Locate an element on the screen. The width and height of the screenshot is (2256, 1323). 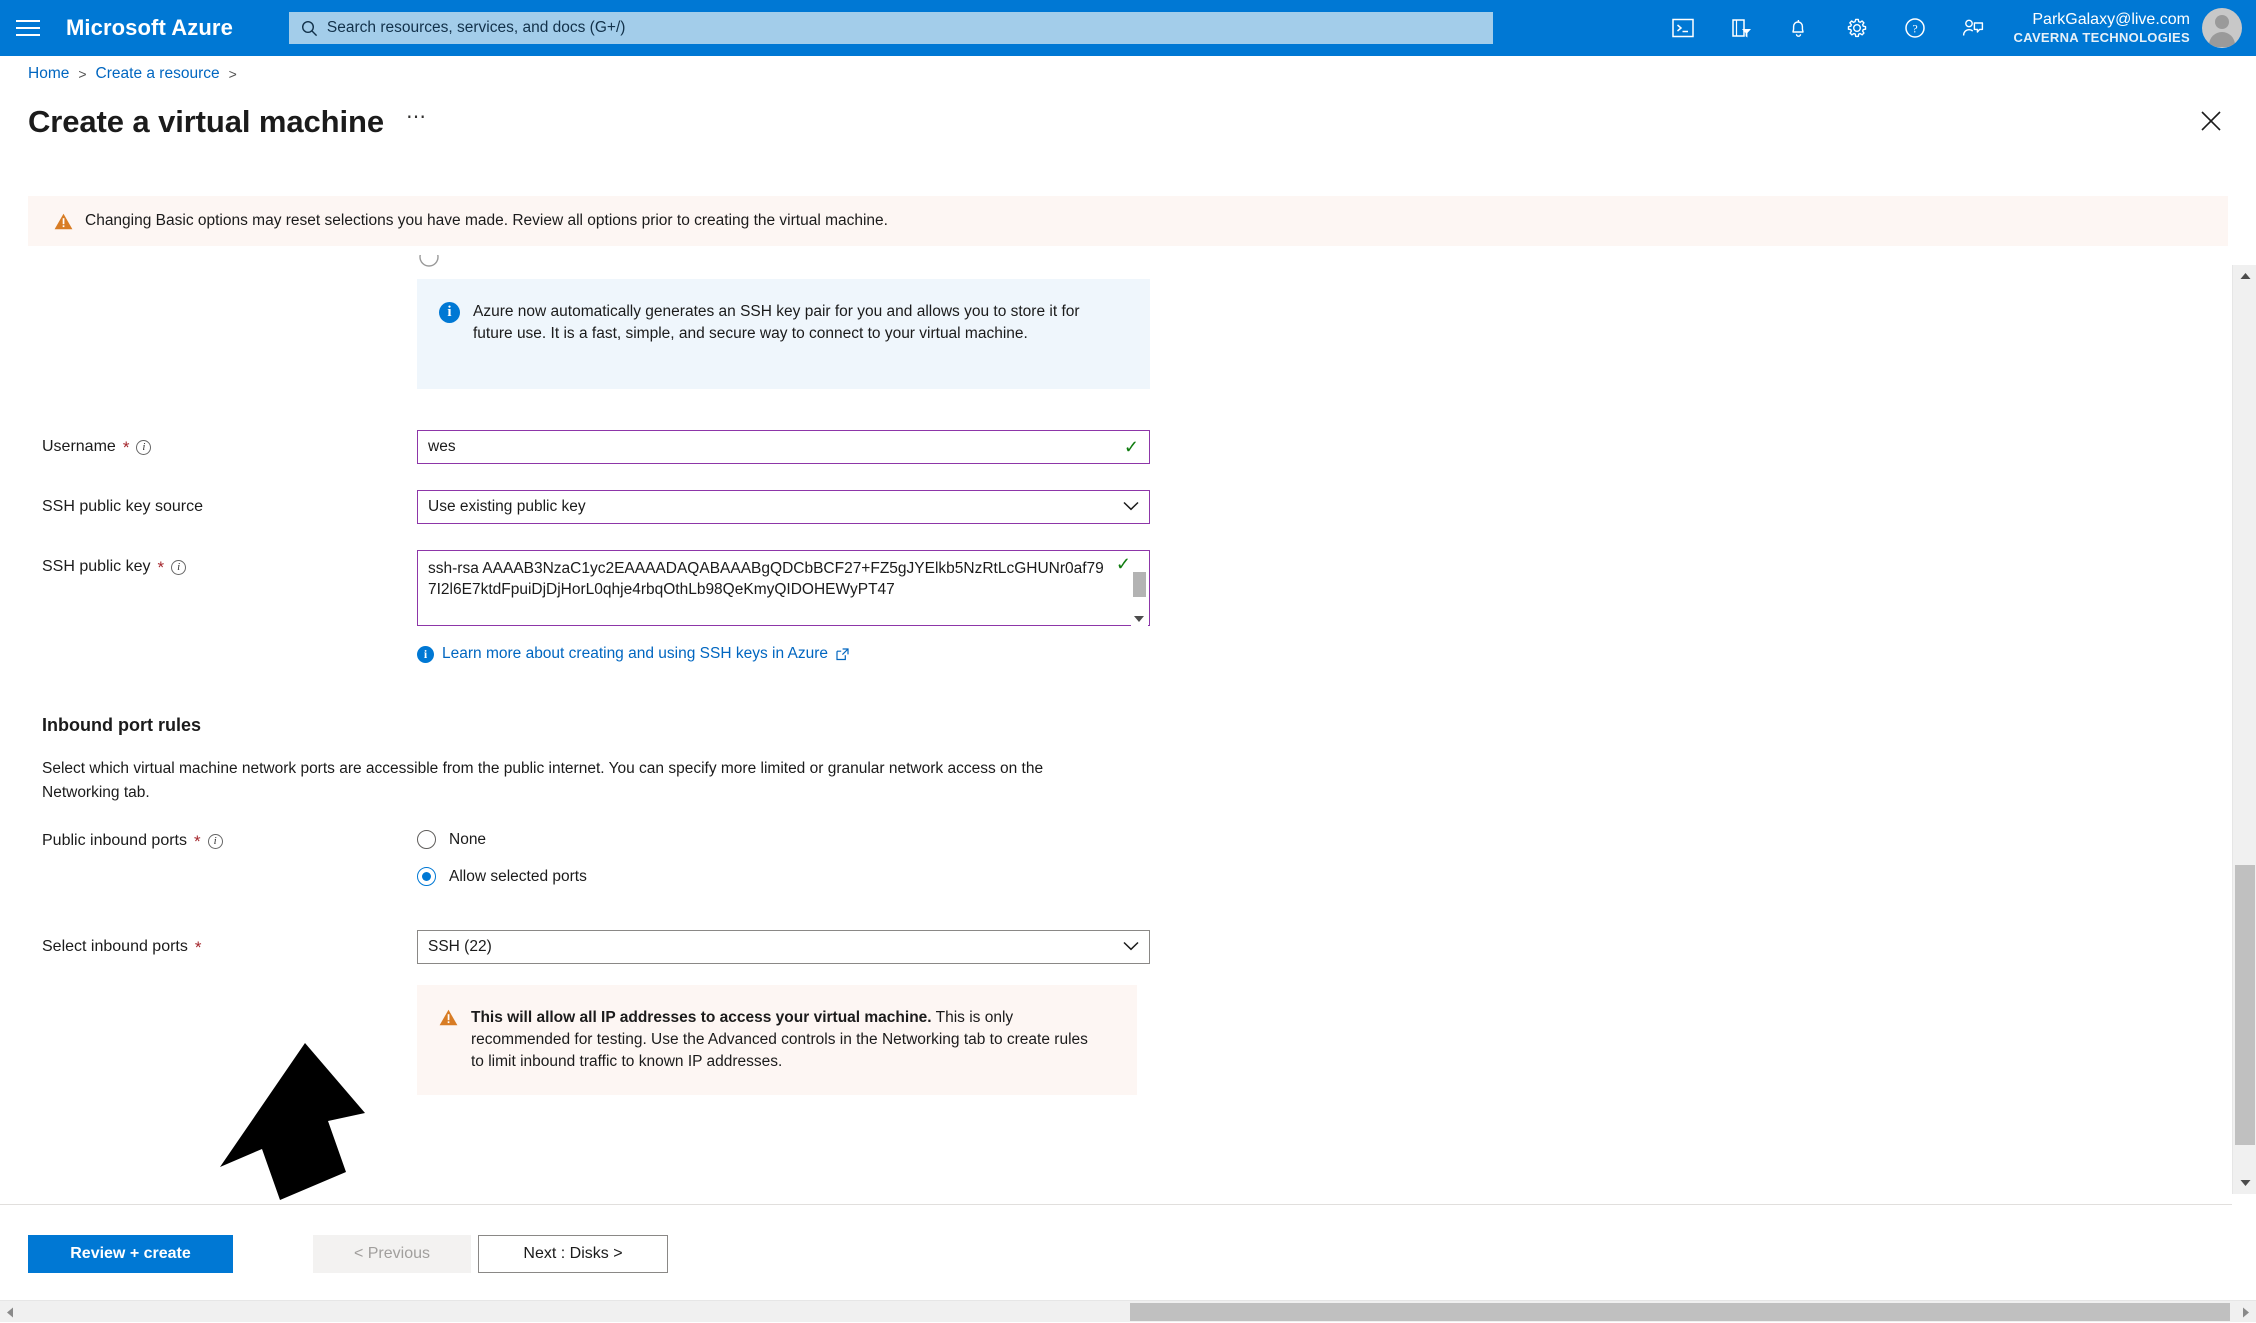
scroll-up-button is located at coordinates (2244, 276).